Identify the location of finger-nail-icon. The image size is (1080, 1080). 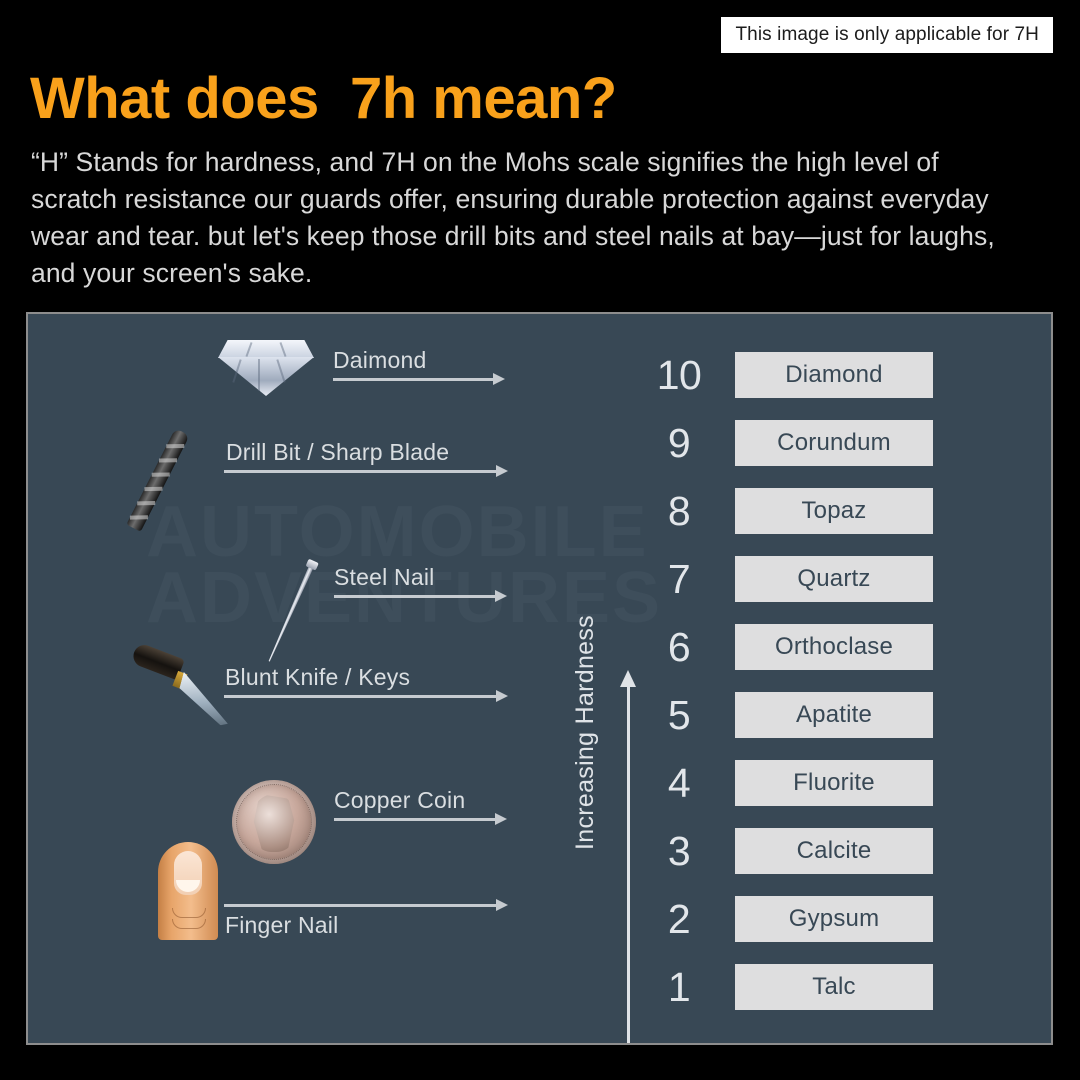
(188, 891).